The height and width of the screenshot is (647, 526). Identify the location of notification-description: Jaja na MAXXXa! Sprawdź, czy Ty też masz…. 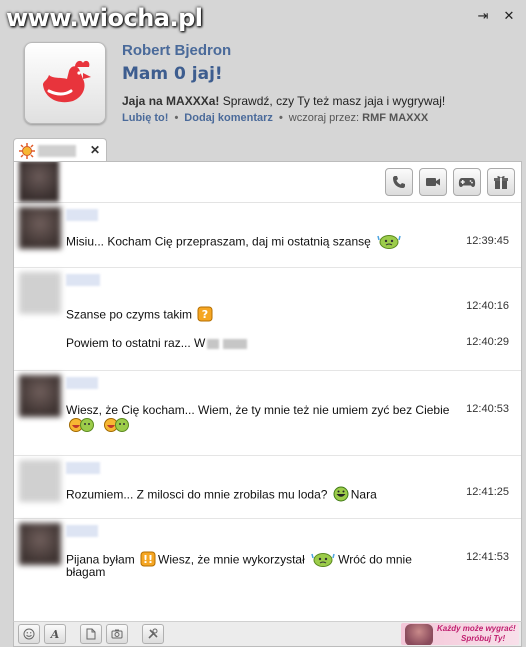
(283, 101).